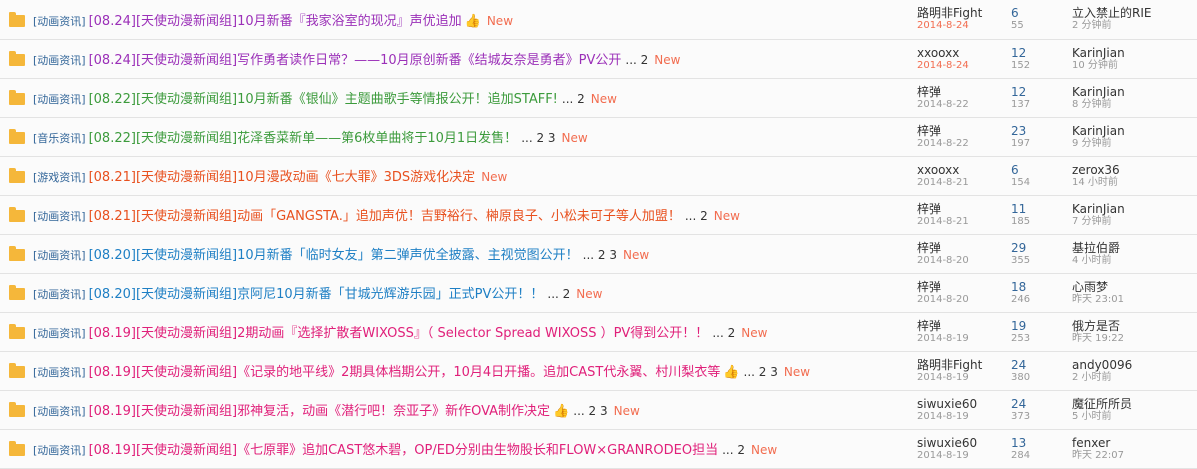  Describe the element at coordinates (303, 138) in the screenshot. I see `thread-title-link: [08.22][天使动漫新闻组]花泽香菜新单——第6枚单曲将于10月1日发售！` at that location.